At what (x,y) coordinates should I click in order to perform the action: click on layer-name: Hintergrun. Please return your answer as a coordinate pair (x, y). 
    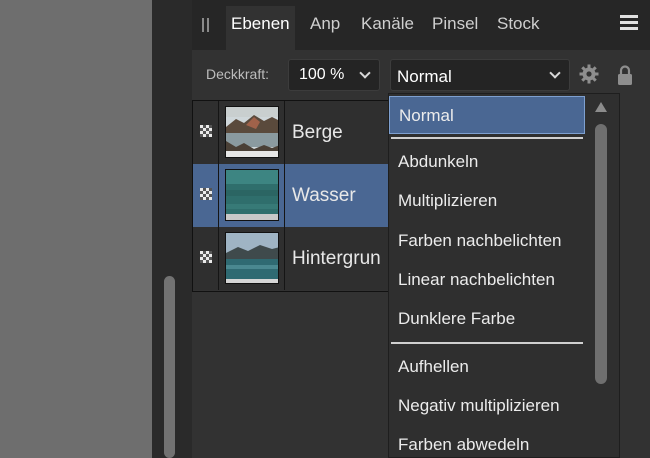
    Looking at the image, I should click on (336, 258).